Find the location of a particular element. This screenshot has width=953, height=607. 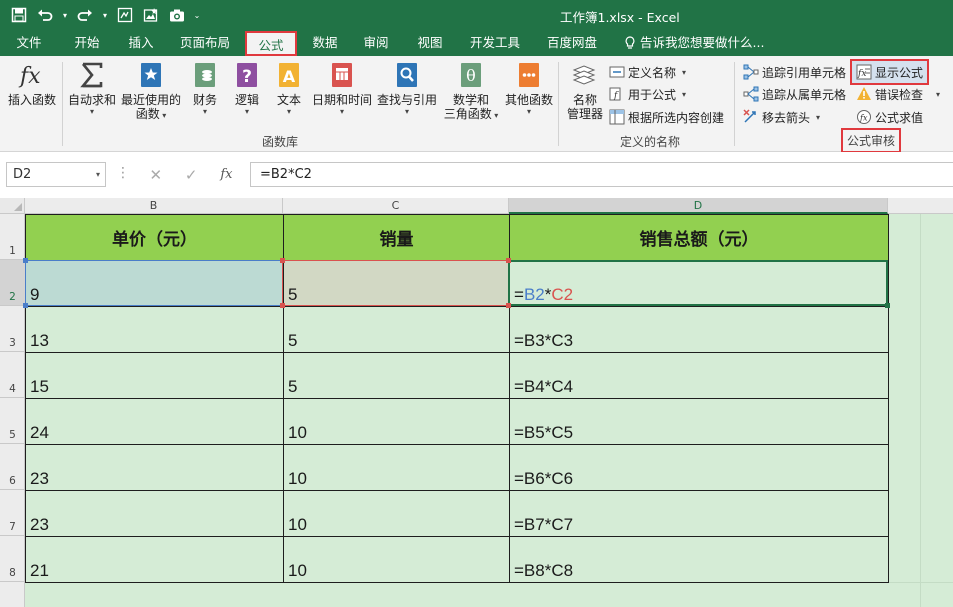

redo-icon is located at coordinates (85, 15).